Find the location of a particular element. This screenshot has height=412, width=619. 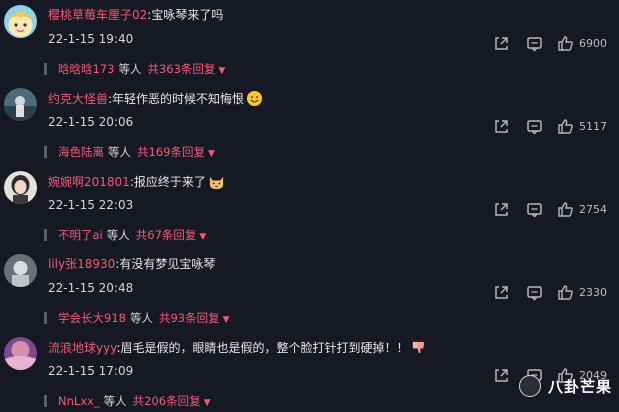

reply-count: 共206条回复 is located at coordinates (167, 401).